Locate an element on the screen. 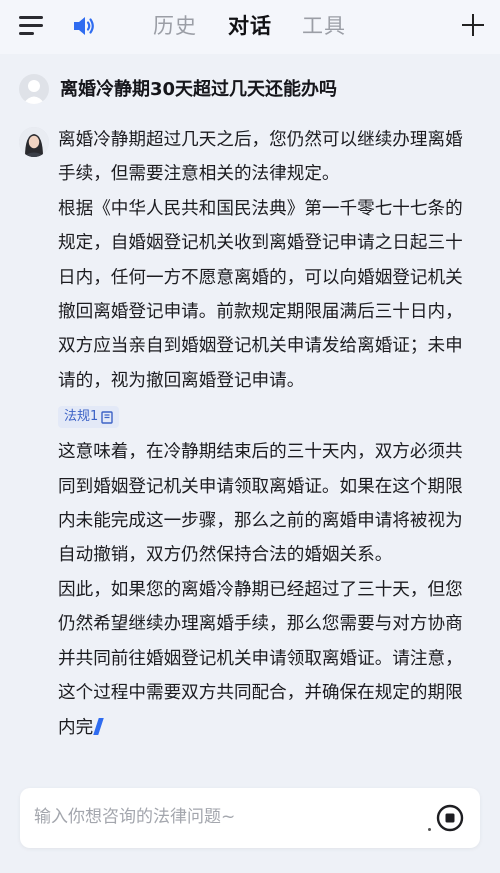 Image resolution: width=500 pixels, height=873 pixels. user-question: 离婚冷静期30天超过几天还能办吗 is located at coordinates (250, 90).